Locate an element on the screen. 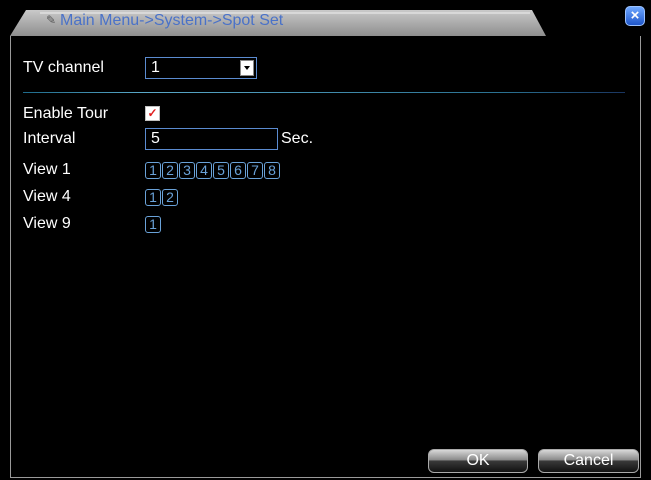  view9-channel-button: 1 is located at coordinates (153, 224).